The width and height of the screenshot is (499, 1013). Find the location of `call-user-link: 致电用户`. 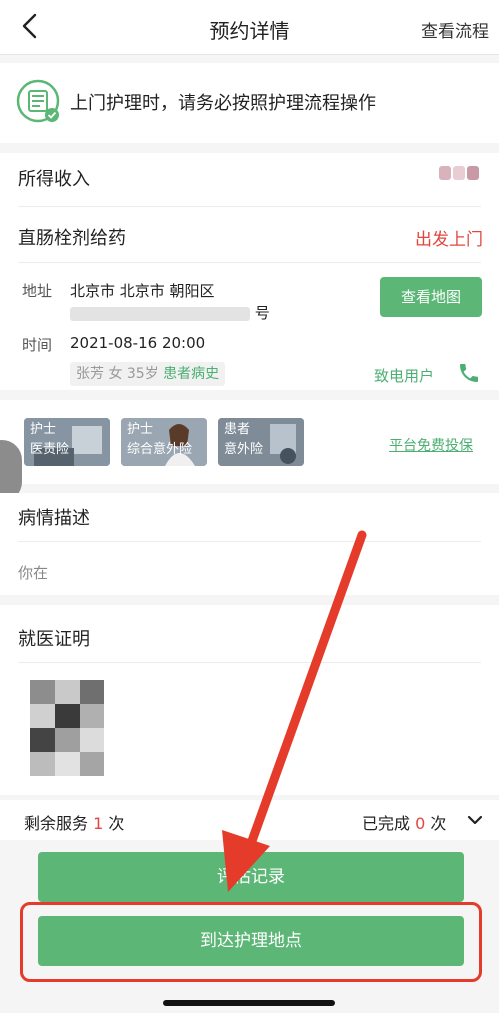

call-user-link: 致电用户 is located at coordinates (404, 375).